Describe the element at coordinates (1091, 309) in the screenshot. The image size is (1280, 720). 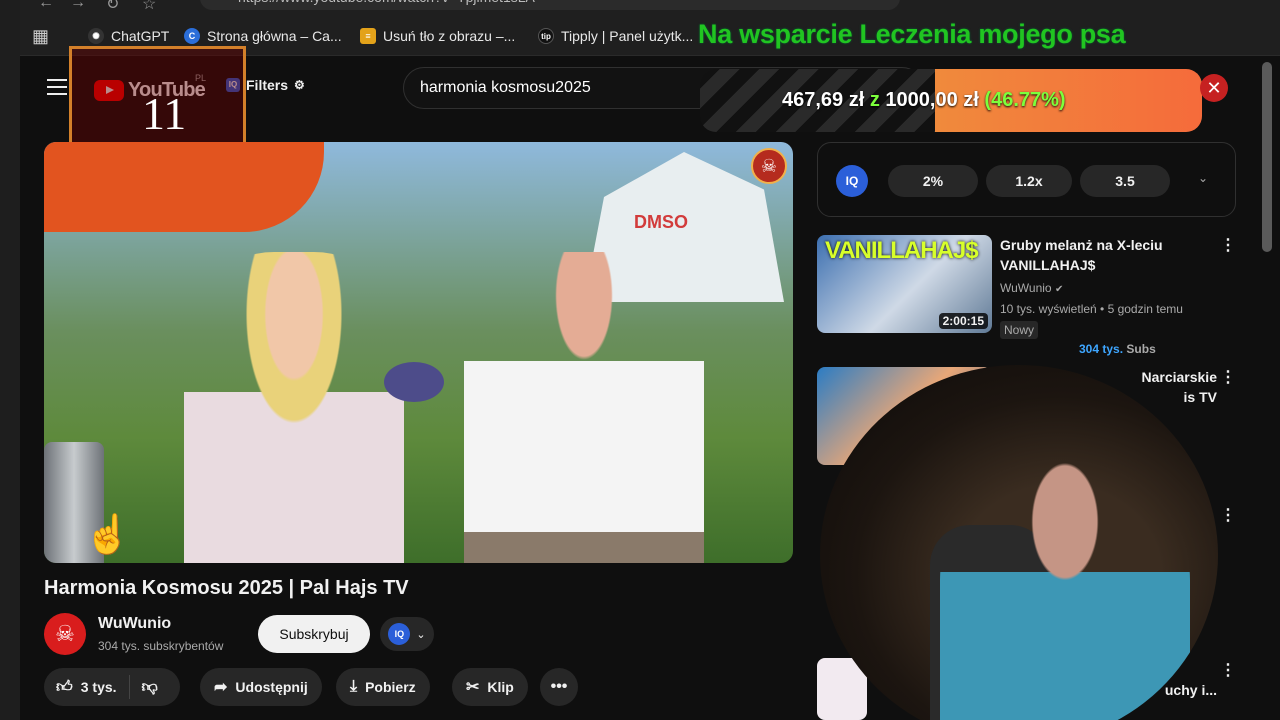
I see `recommendation-meta: 10 tys. wyświetleń • 5 godzin temu` at that location.